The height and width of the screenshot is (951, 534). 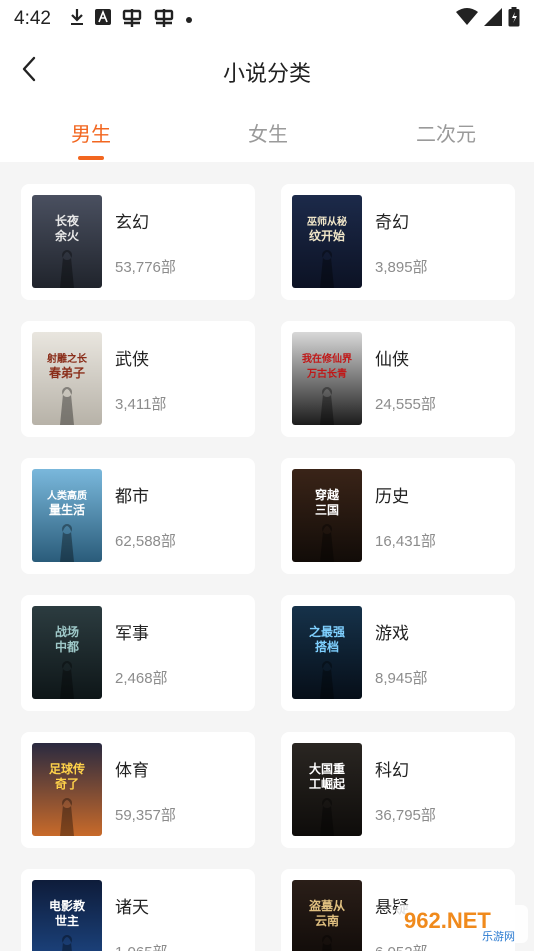 What do you see at coordinates (67, 509) in the screenshot?
I see `cover-title-text: 量生活` at bounding box center [67, 509].